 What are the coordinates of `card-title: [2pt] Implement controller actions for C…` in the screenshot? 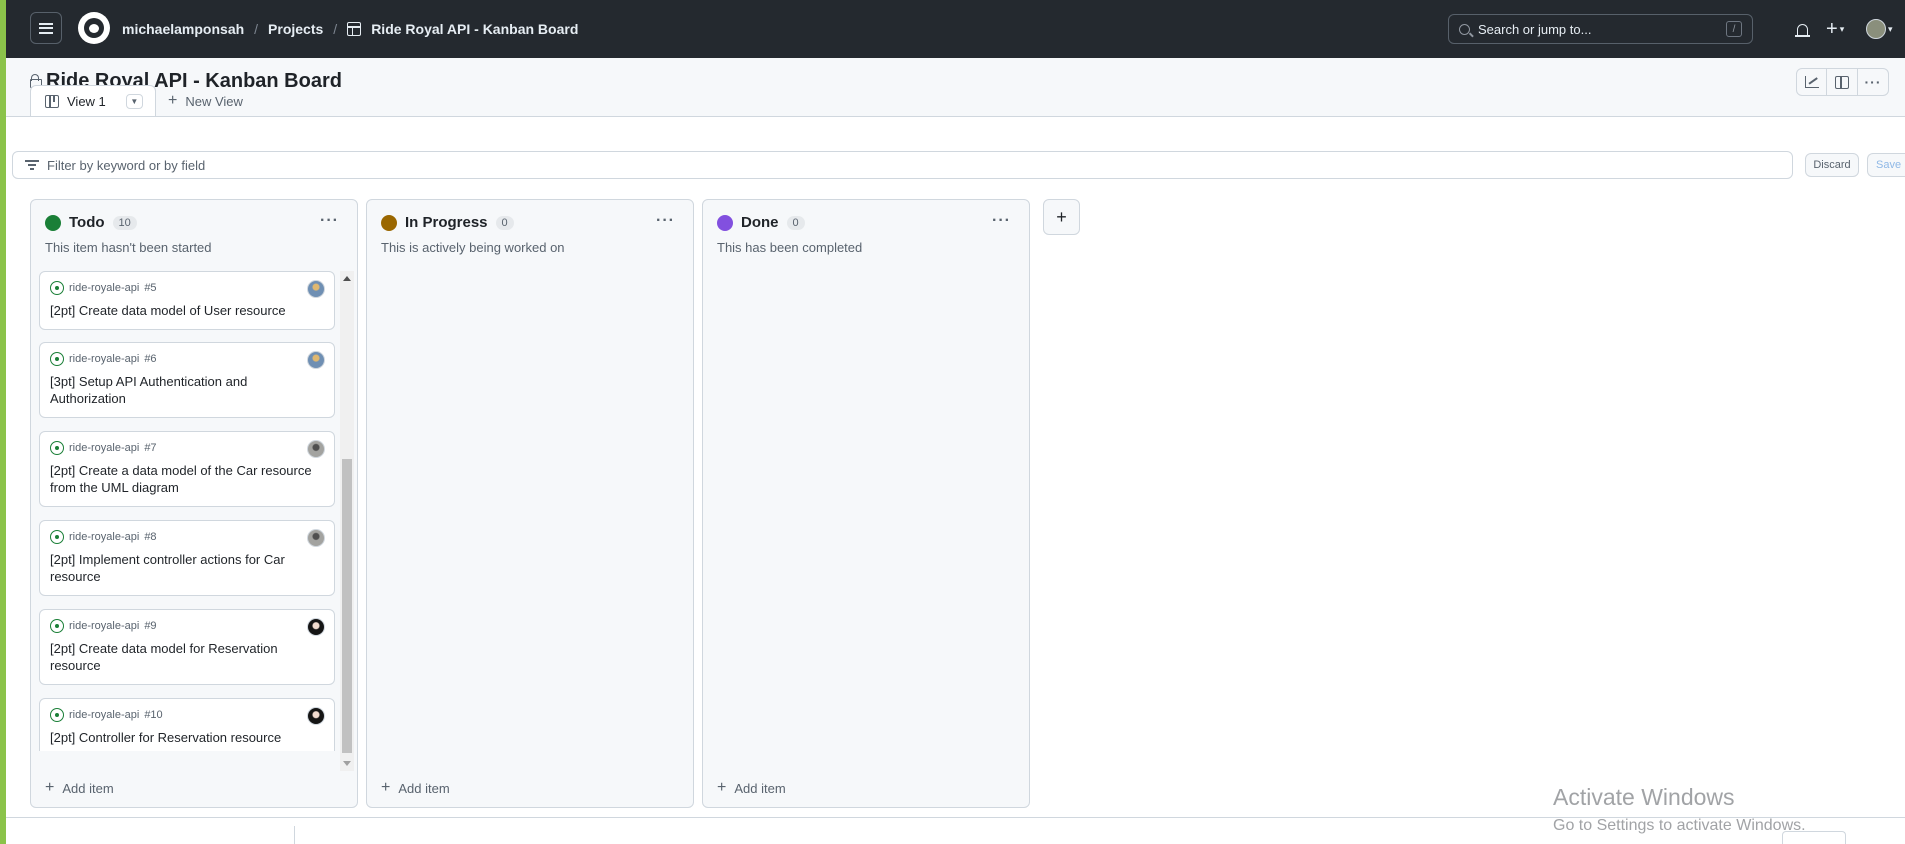 It's located at (187, 568).